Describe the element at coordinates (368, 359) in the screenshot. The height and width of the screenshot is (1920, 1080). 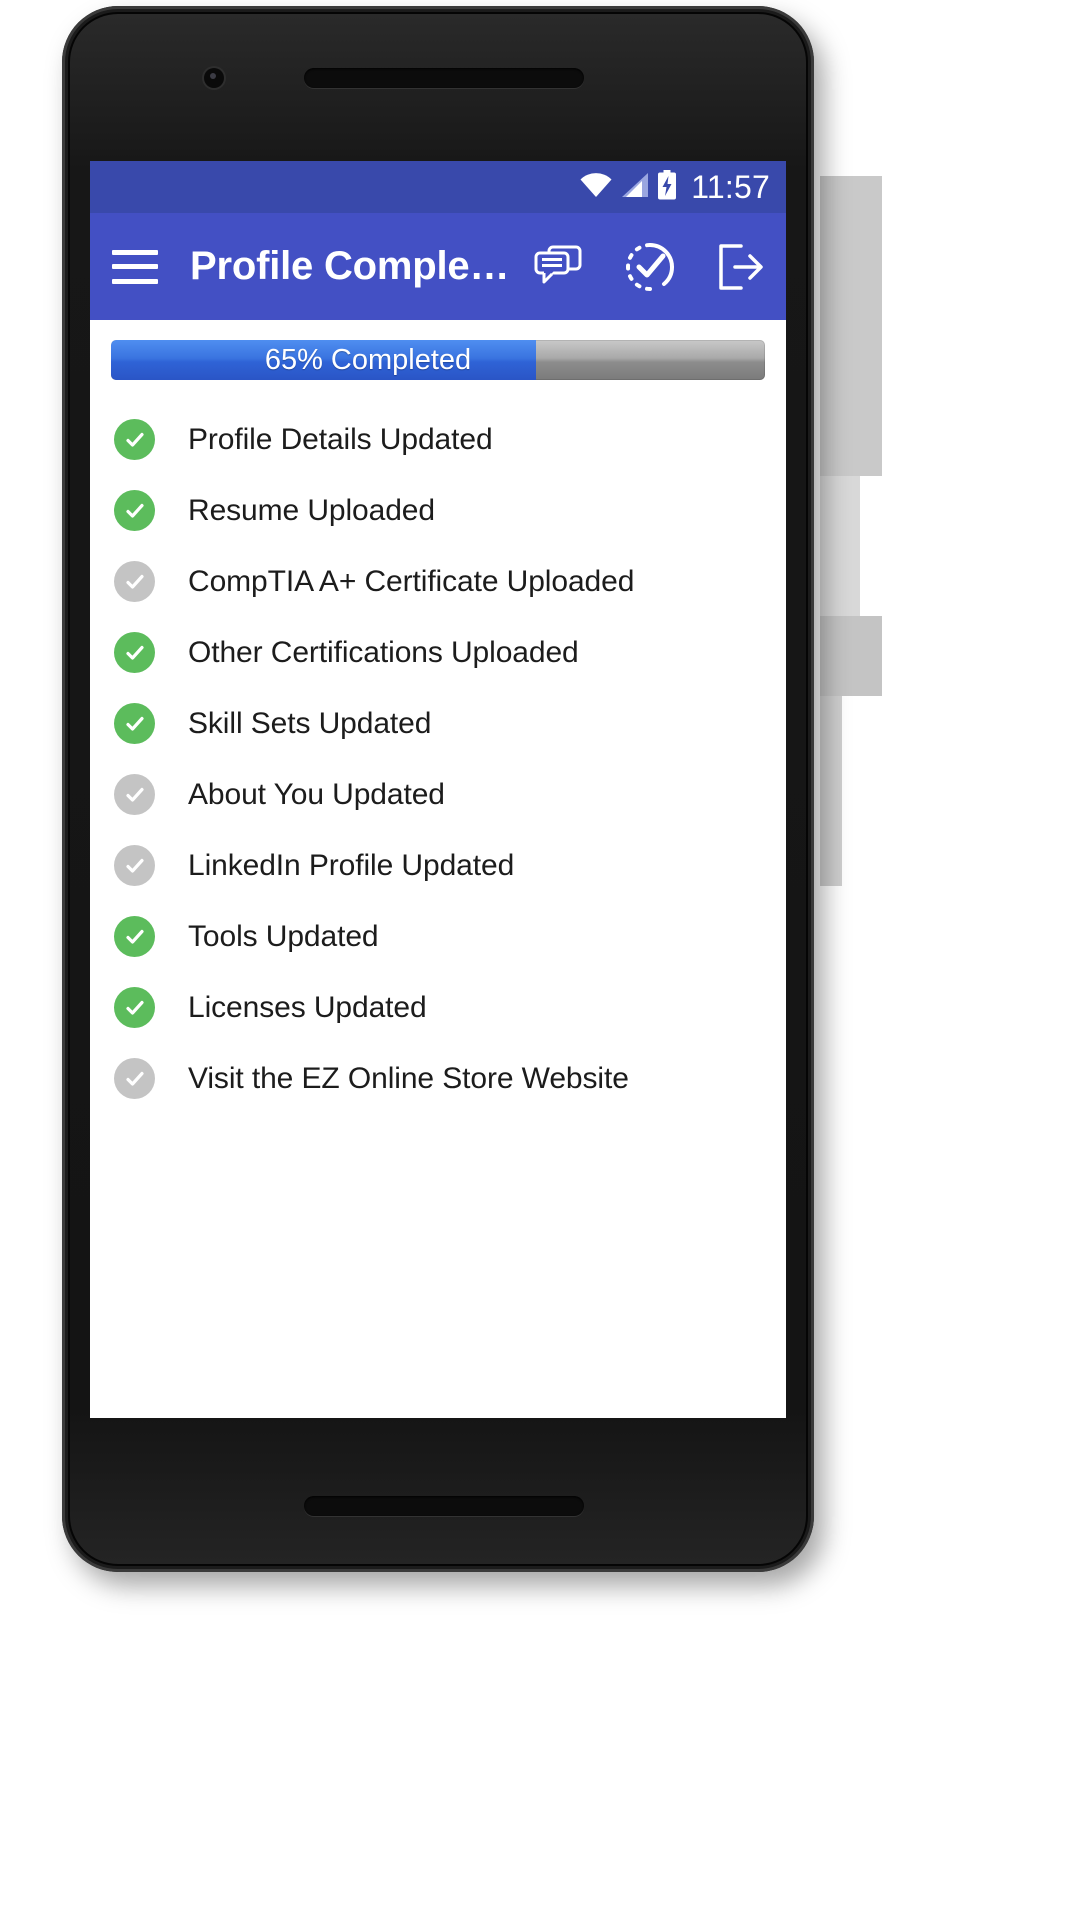
I see `progress-label: 65% Completed` at that location.